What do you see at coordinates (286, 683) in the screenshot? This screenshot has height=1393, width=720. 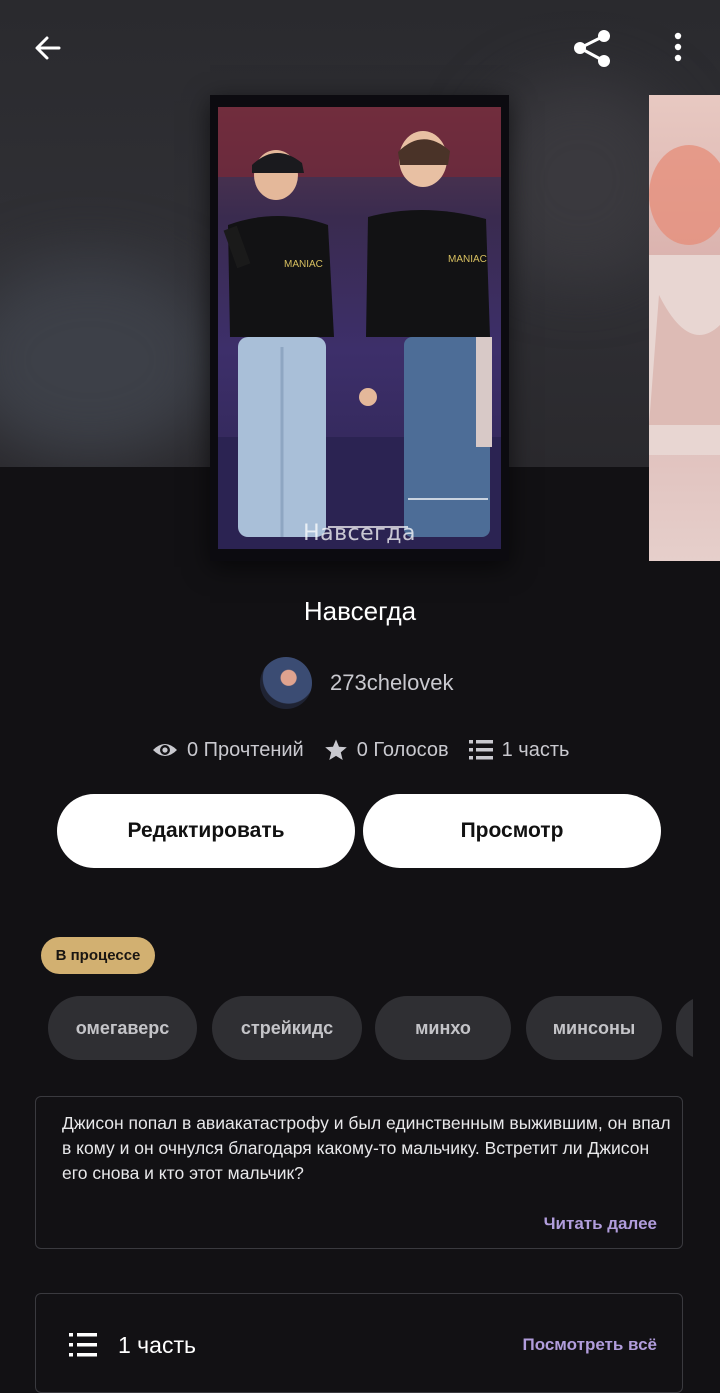 I see `avatar` at bounding box center [286, 683].